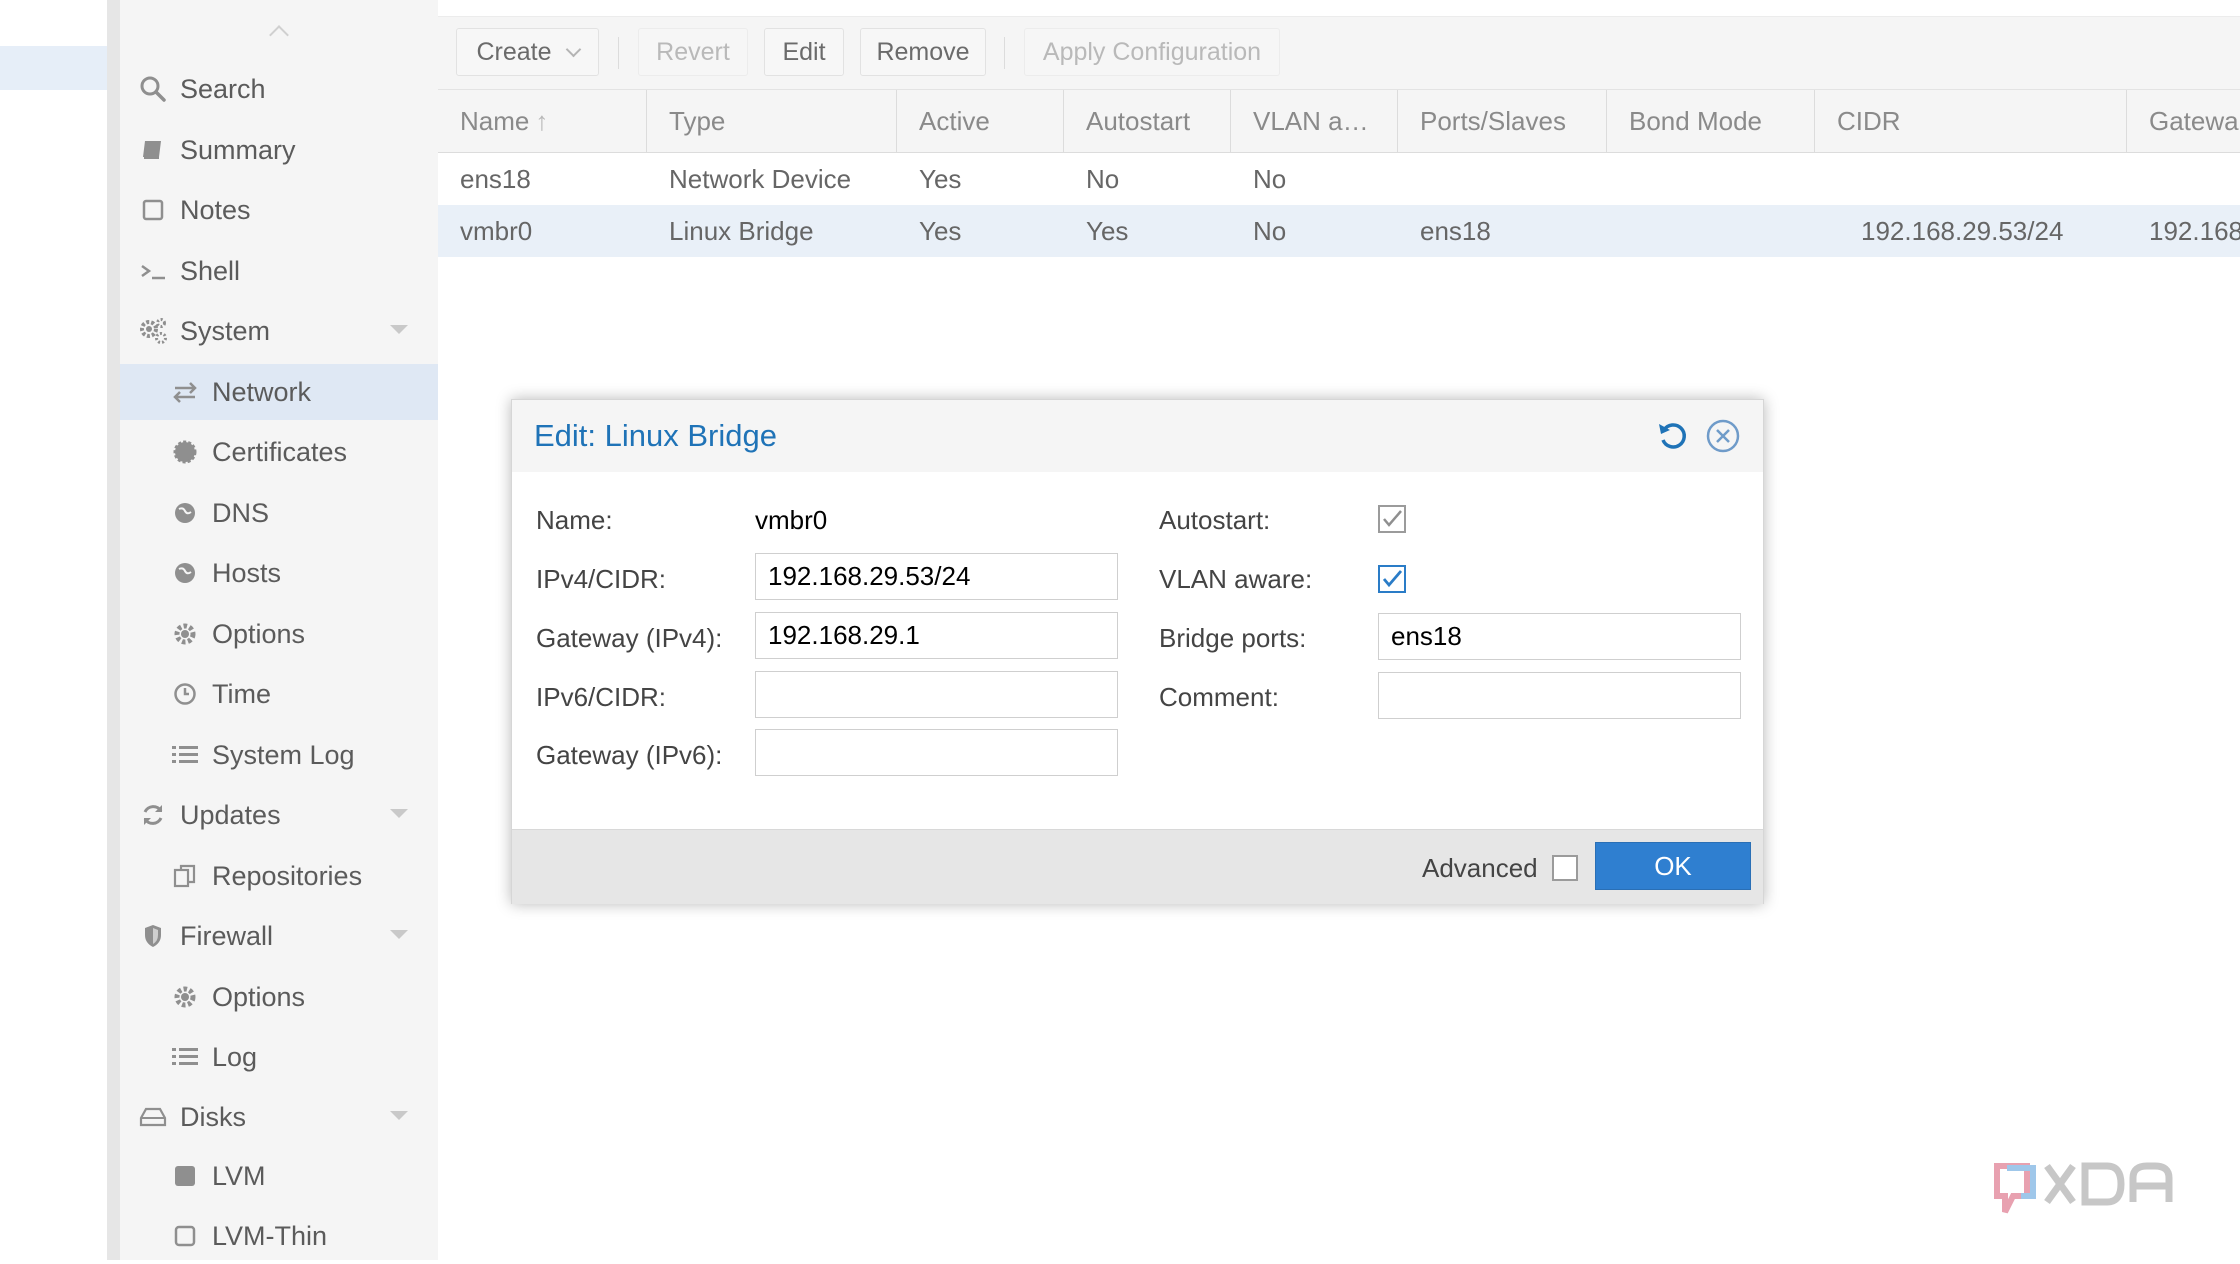  What do you see at coordinates (230, 814) in the screenshot?
I see `menu-item-label: Updates` at bounding box center [230, 814].